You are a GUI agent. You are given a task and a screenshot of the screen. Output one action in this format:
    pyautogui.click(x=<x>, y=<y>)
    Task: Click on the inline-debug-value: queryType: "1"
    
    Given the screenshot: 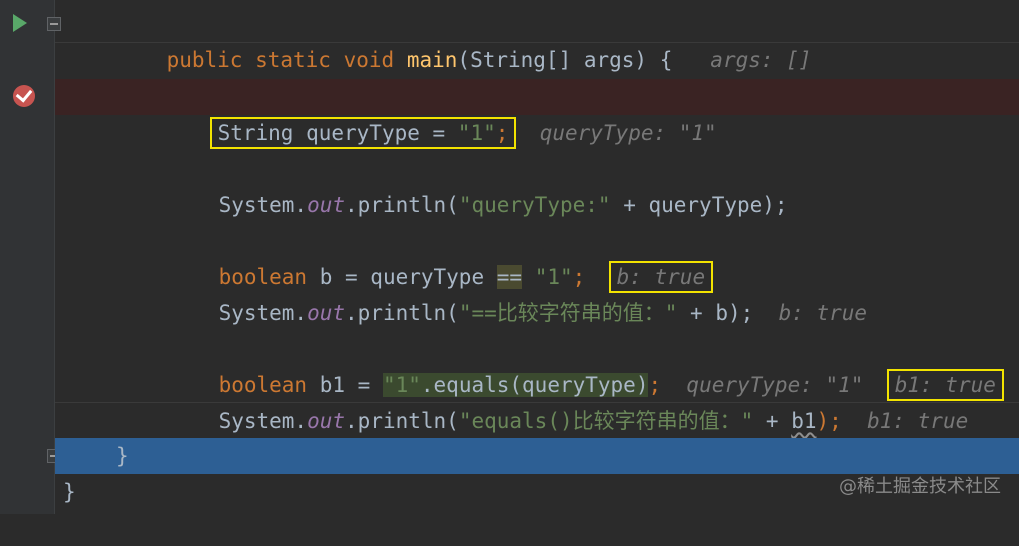 What is the action you would take?
    pyautogui.click(x=628, y=133)
    